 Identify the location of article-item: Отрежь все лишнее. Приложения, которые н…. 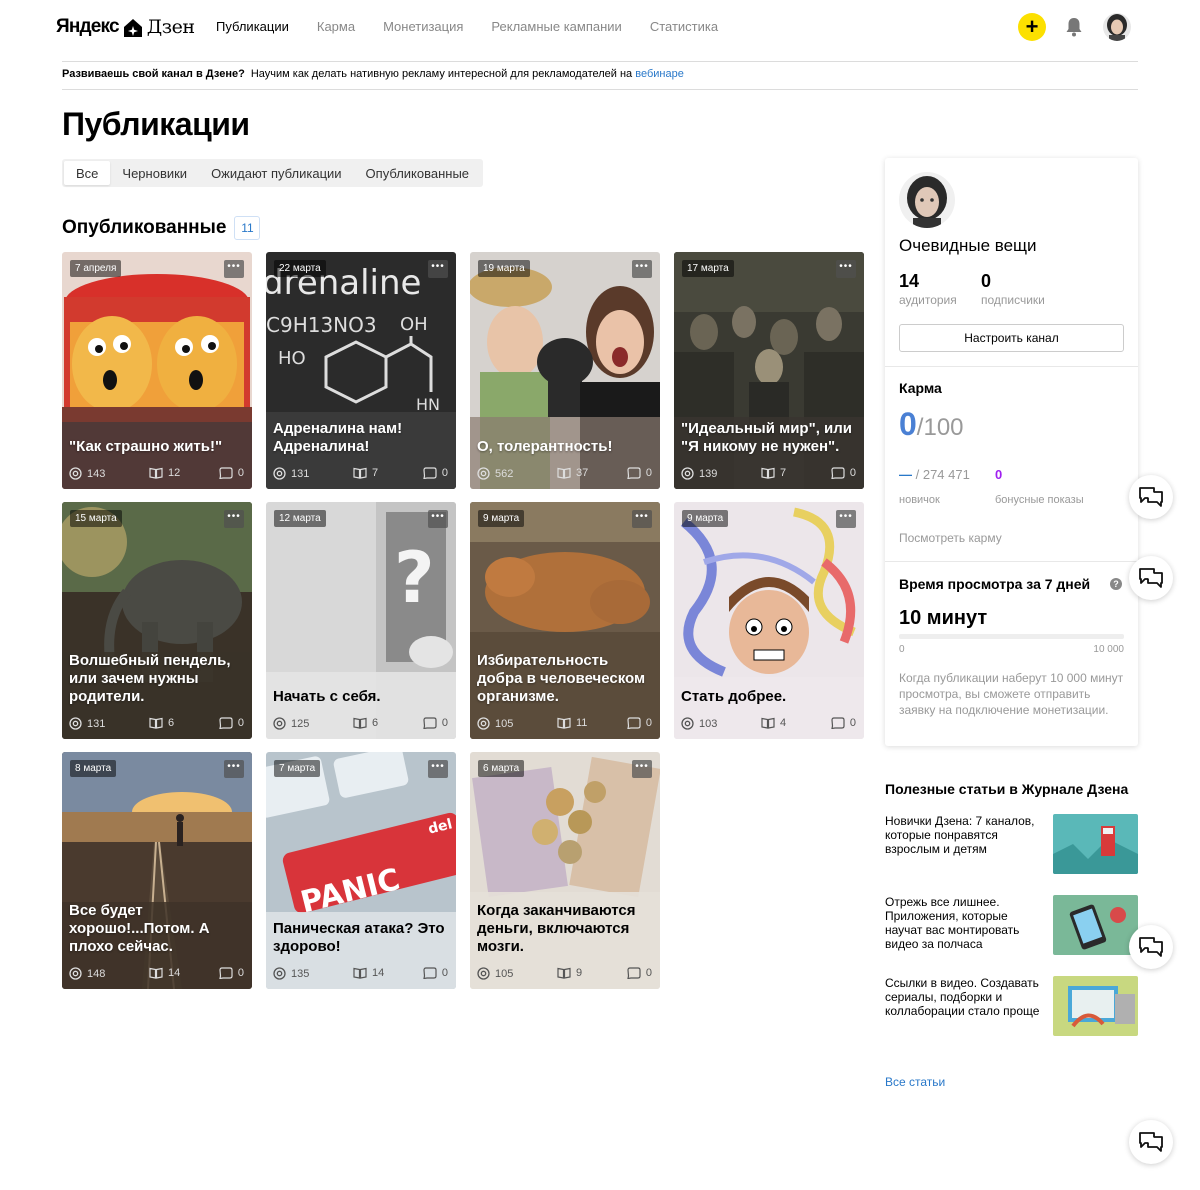
(1011, 925).